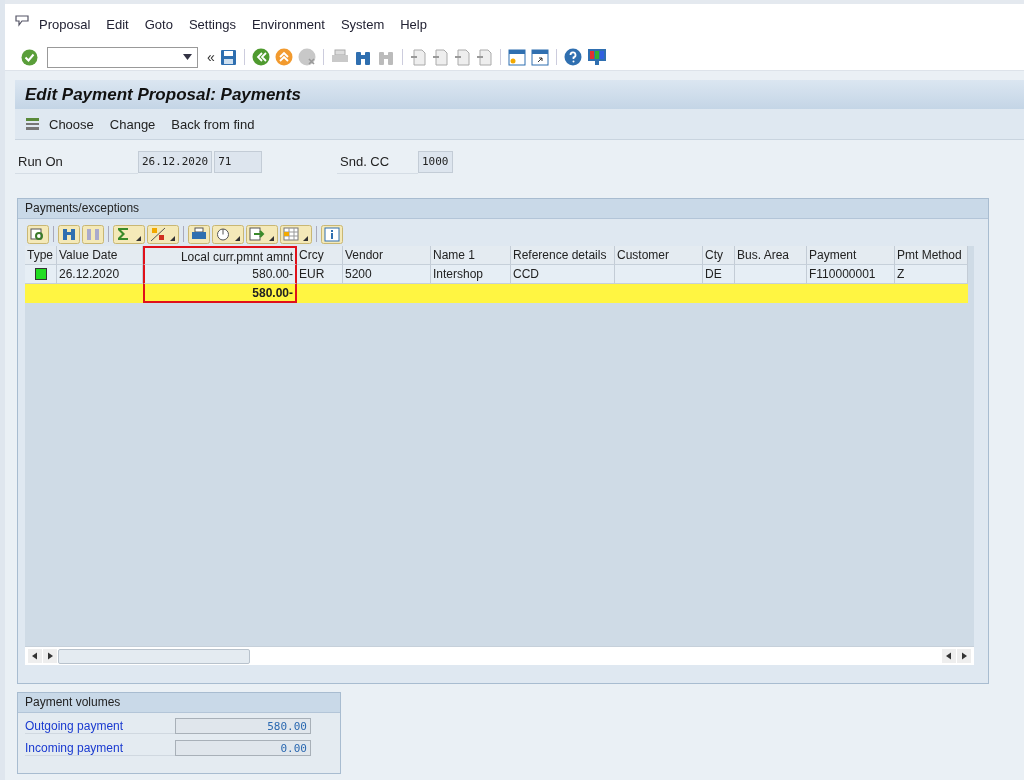 The image size is (1024, 780). Describe the element at coordinates (163, 94) in the screenshot. I see `screen-title: Edit Payment Proposal: Payments` at that location.